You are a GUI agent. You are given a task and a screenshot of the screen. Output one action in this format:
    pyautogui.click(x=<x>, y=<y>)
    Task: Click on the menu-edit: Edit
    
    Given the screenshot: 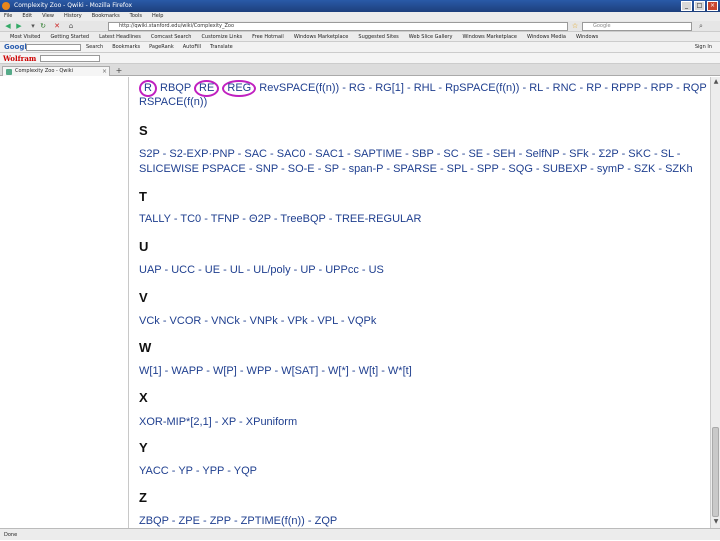 What is the action you would take?
    pyautogui.click(x=27, y=16)
    